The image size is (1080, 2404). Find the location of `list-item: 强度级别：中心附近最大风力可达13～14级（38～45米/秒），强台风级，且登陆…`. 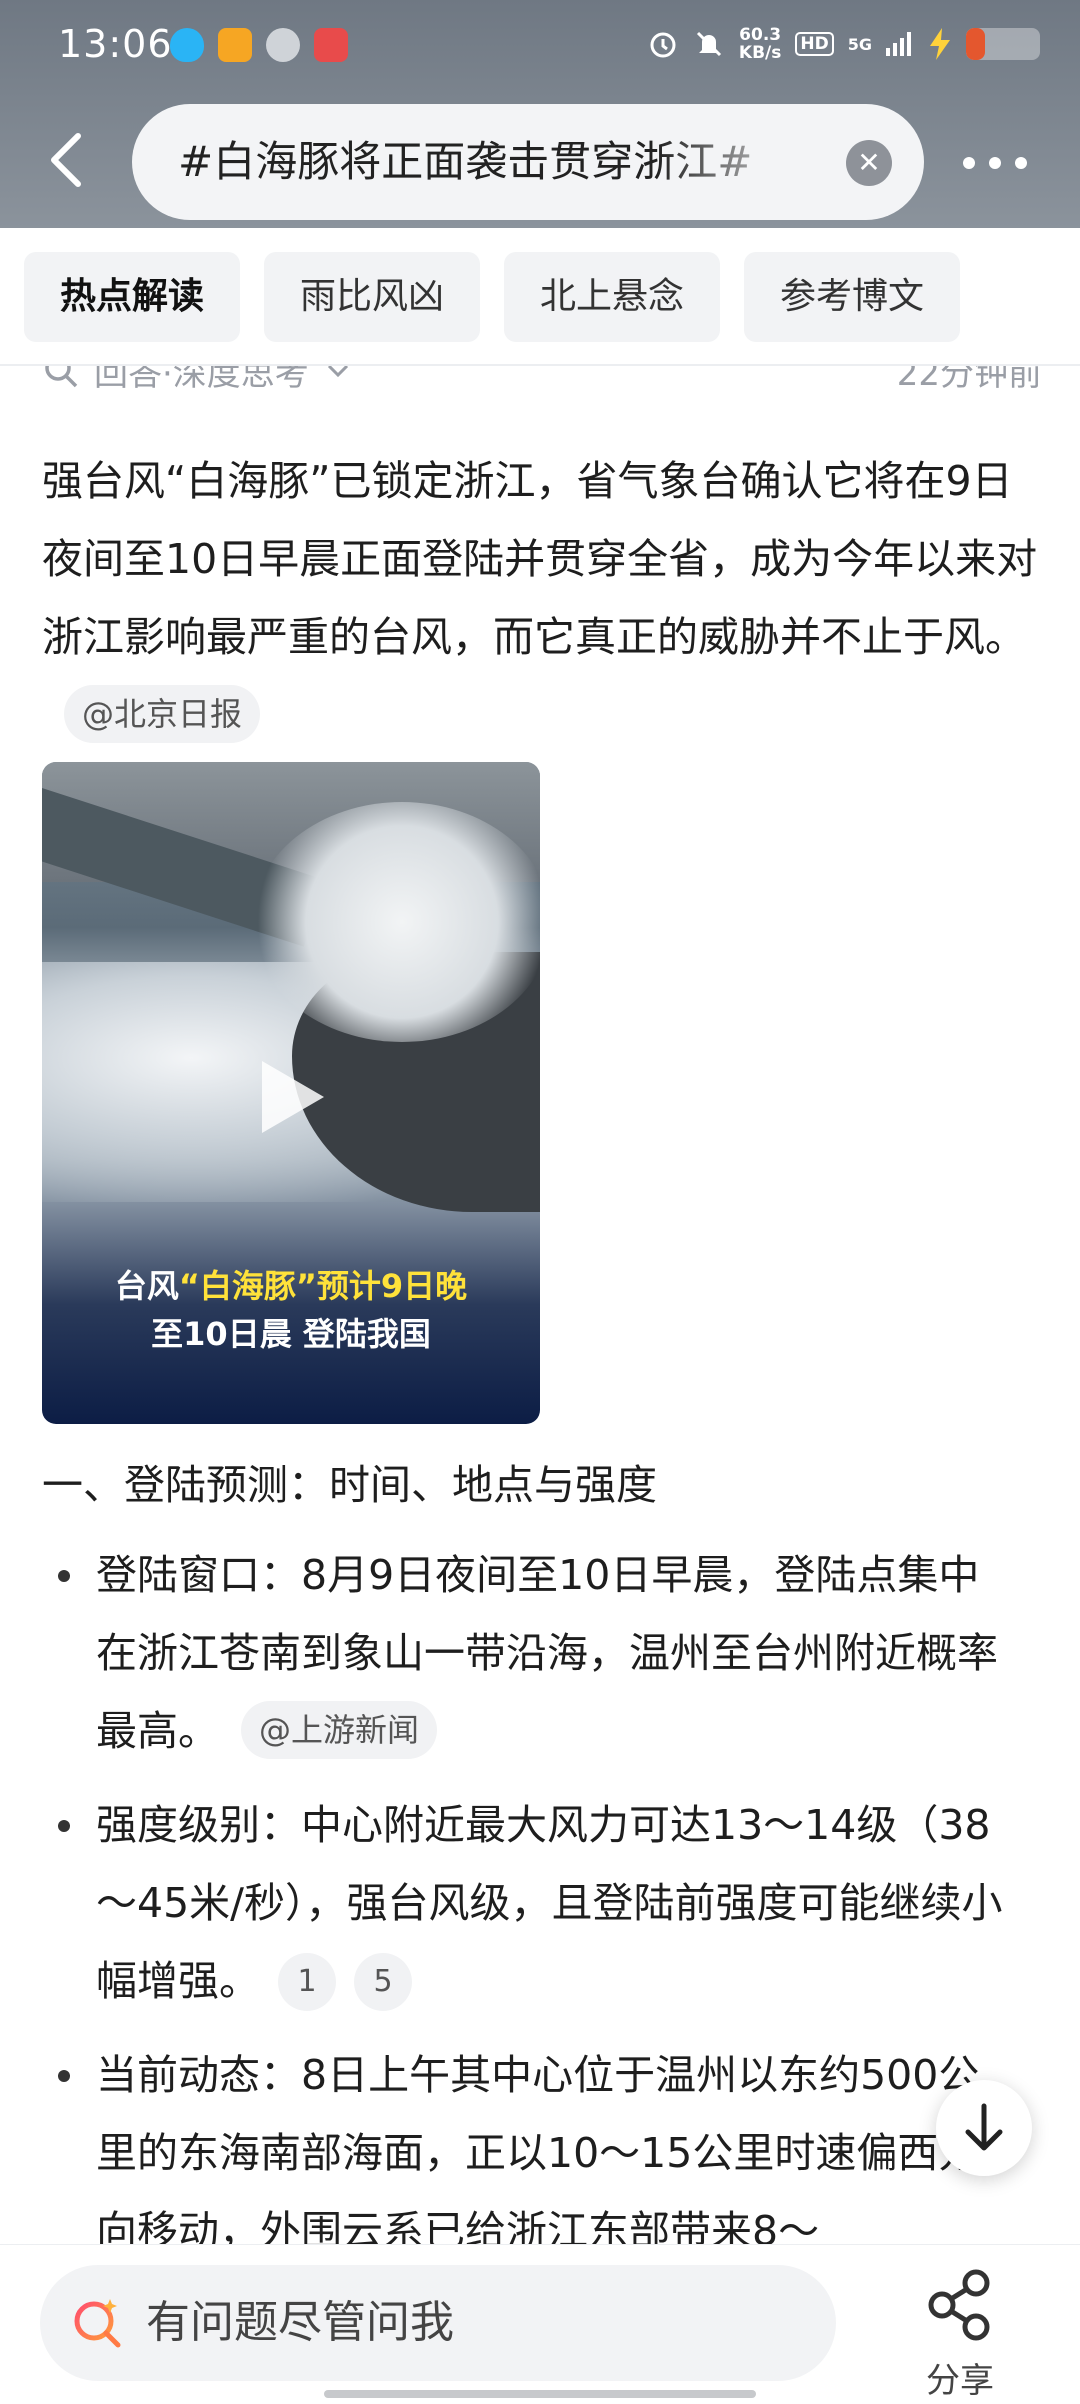

list-item: 强度级别：中心附近最大风力可达13～14级（38～45米/秒），强台风级，且登陆… is located at coordinates (538, 1903).